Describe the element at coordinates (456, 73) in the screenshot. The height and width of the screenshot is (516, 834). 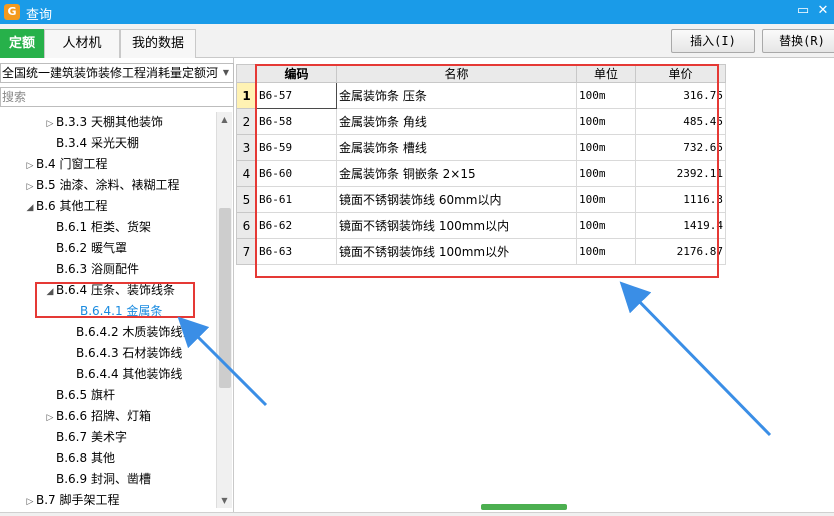
I see `header-name: 名称` at that location.